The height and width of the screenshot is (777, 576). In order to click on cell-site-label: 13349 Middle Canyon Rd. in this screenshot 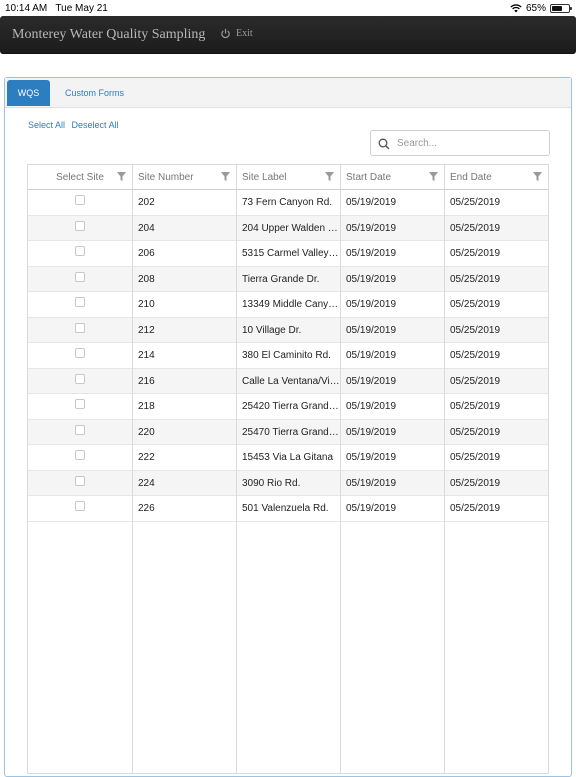, I will do `click(291, 304)`.